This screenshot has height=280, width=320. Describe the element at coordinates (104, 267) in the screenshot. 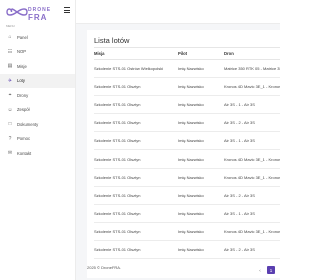

I see `footer: 2025 © DroneFRA.` at that location.